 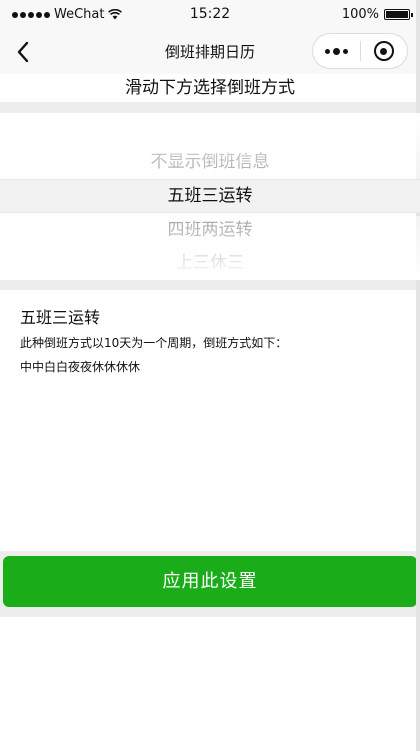 What do you see at coordinates (210, 162) in the screenshot?
I see `picker-option: 不显示倒班信息` at bounding box center [210, 162].